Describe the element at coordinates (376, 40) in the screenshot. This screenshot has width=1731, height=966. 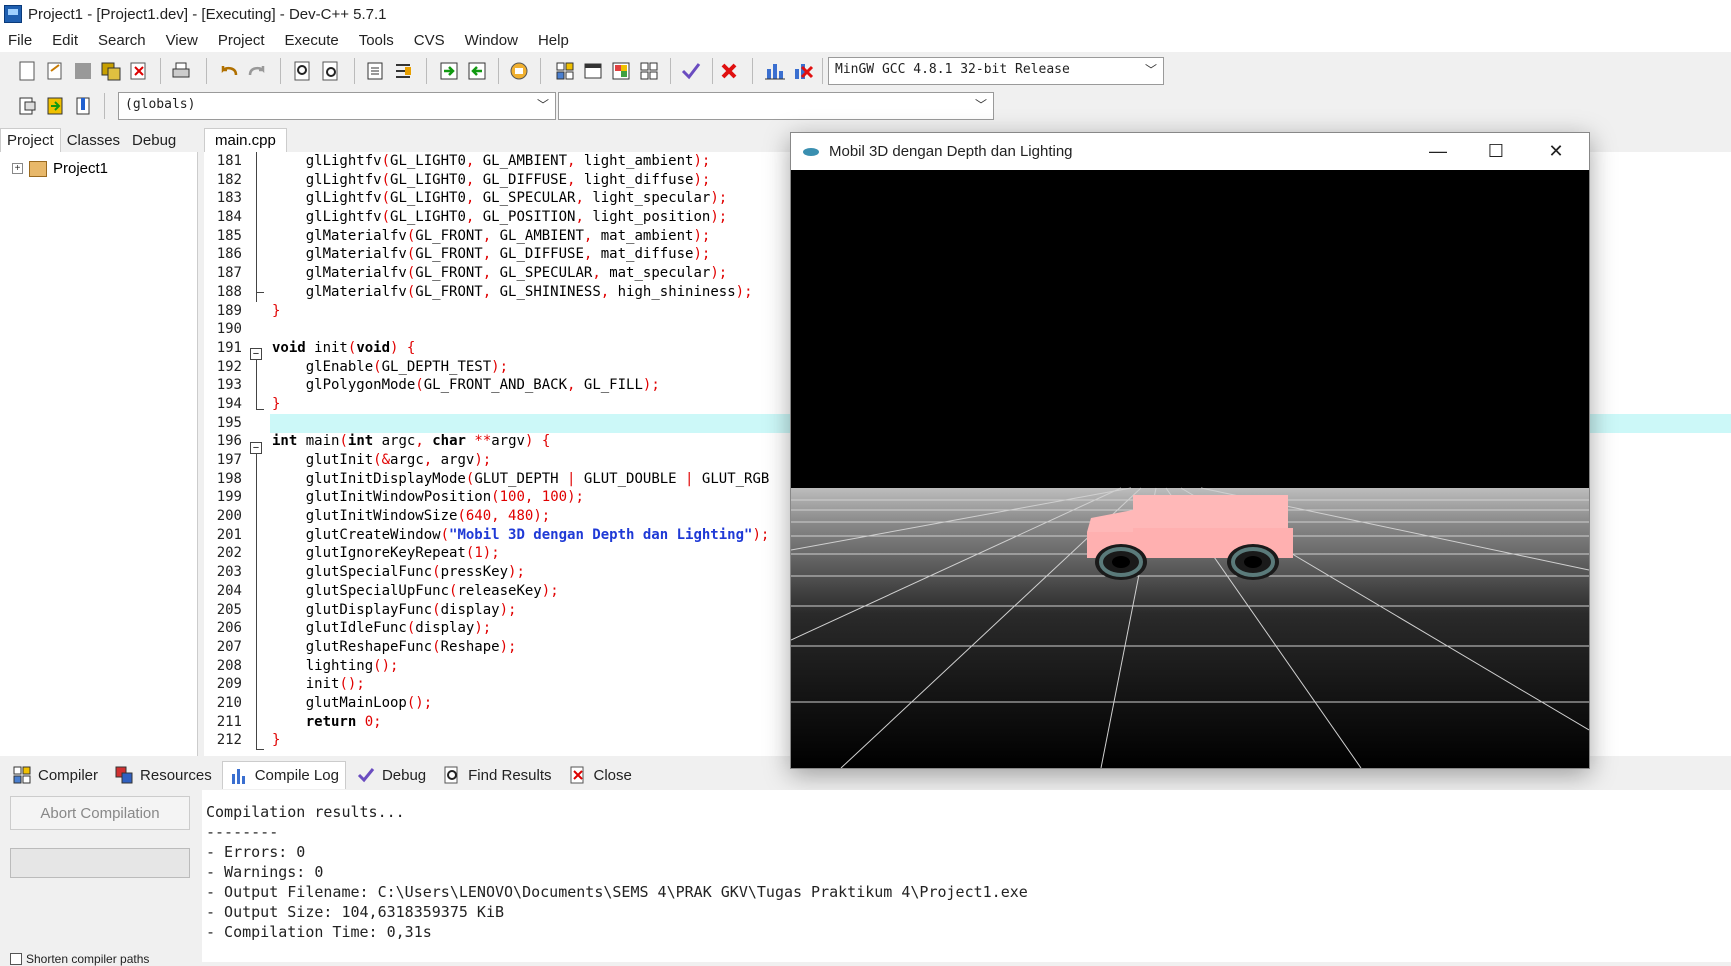
I see `menu-tools: Tools` at that location.